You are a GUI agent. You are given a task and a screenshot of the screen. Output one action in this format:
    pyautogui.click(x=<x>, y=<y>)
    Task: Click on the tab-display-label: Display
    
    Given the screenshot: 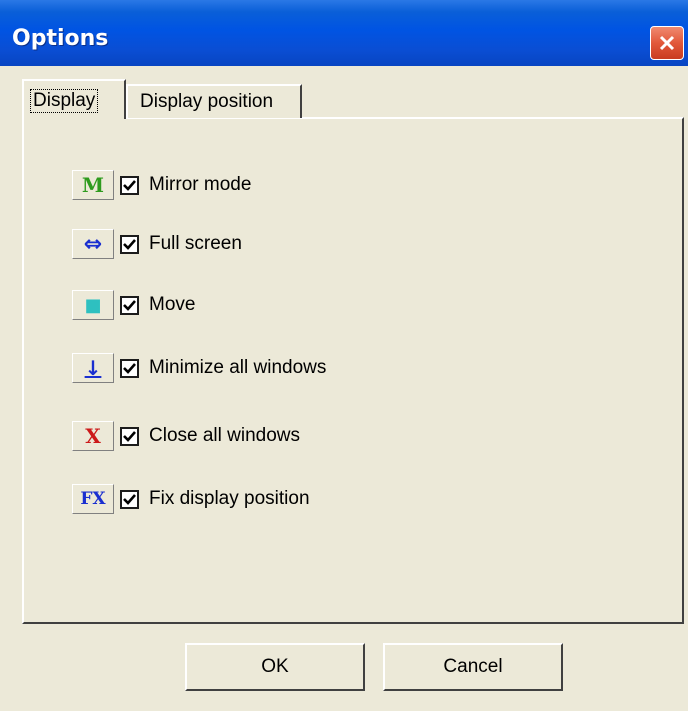 What is the action you would take?
    pyautogui.click(x=64, y=101)
    